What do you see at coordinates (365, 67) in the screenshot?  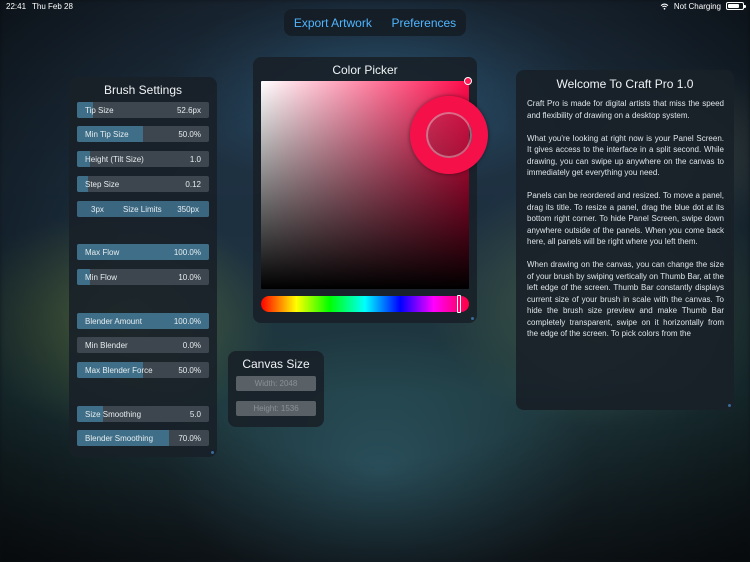 I see `color-picker-title: Color Picker` at bounding box center [365, 67].